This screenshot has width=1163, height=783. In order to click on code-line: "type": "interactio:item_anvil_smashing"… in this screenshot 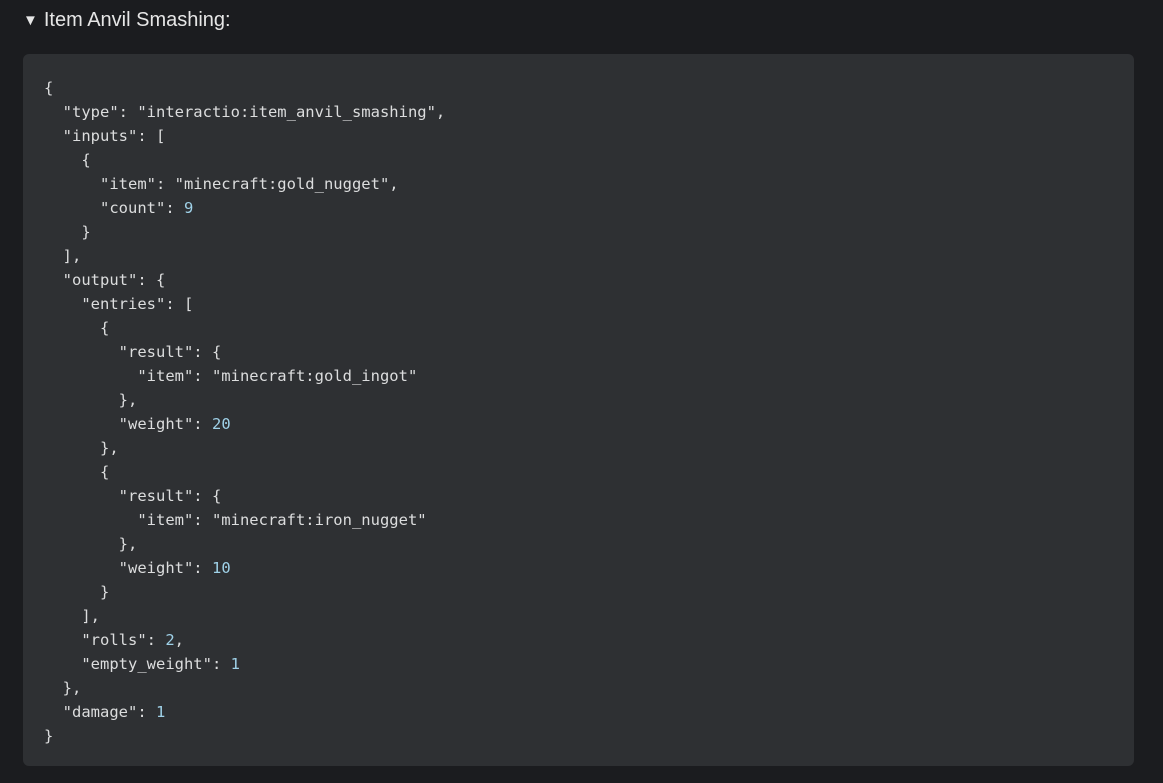, I will do `click(245, 112)`.